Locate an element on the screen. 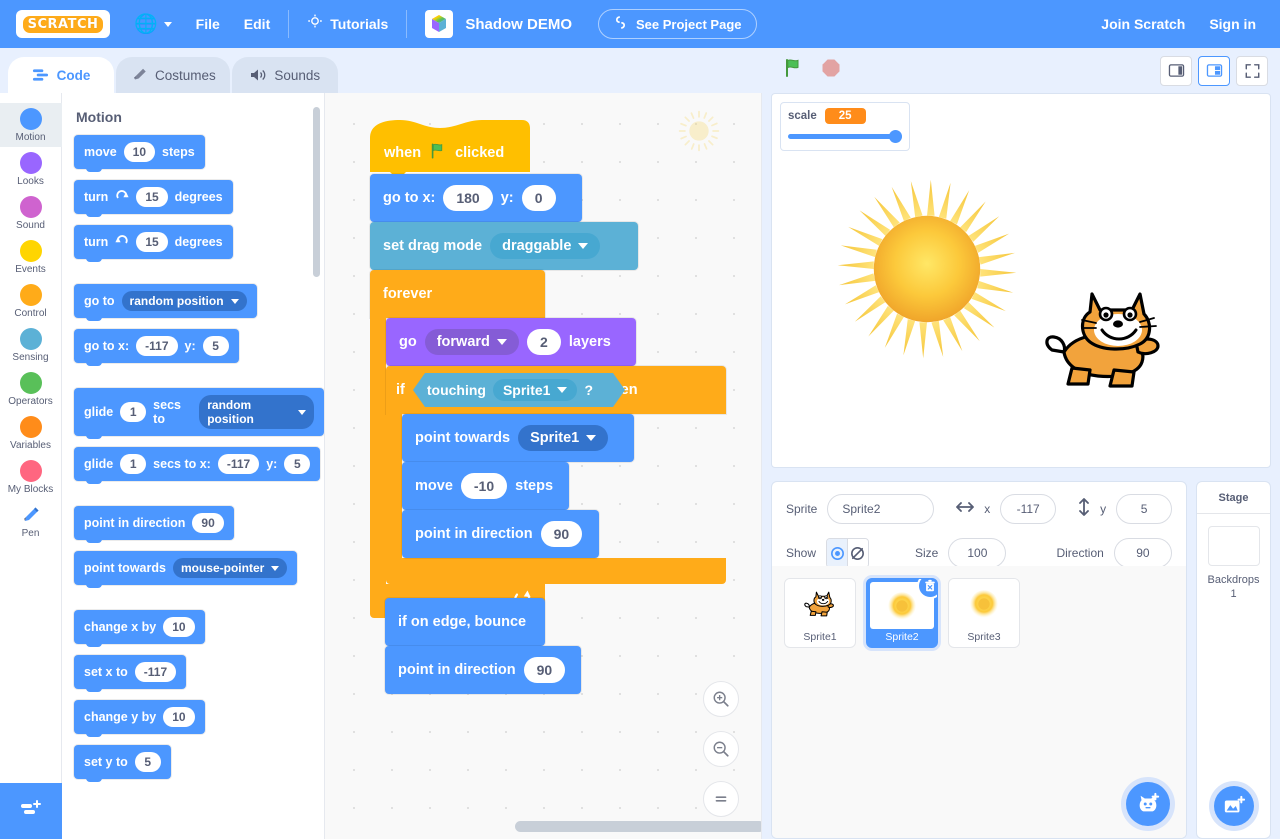 This screenshot has height=839, width=1280. palette-block-go-to-xy: go to x: -117 y: 5 is located at coordinates (156, 347).